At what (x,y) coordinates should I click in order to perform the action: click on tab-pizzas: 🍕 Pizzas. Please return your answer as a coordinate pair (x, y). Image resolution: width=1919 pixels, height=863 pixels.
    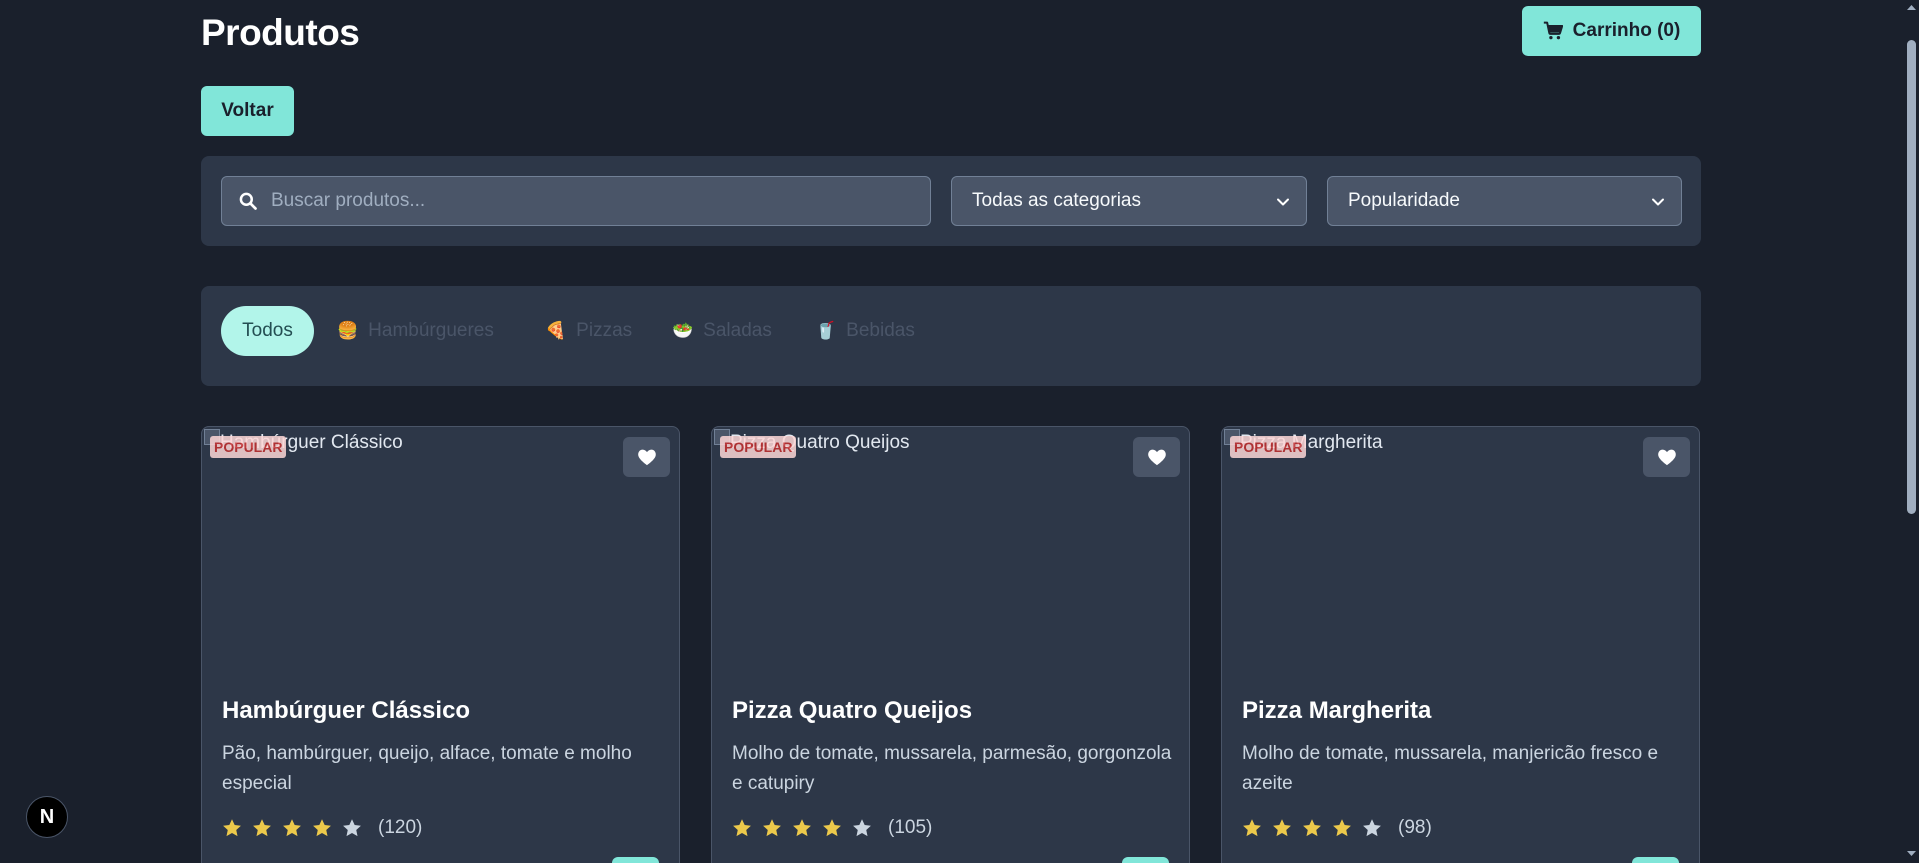
    Looking at the image, I should click on (588, 331).